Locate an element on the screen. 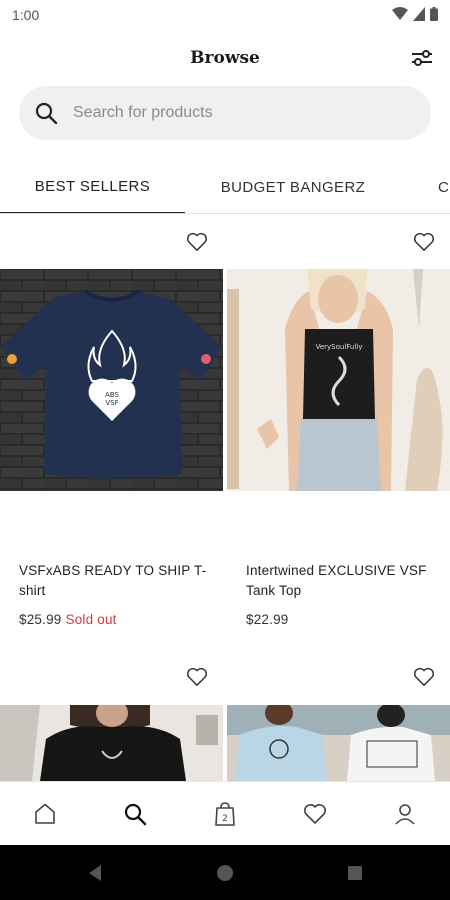 Image resolution: width=450 pixels, height=900 pixels. tab-best-sellers: BEST SELLERS is located at coordinates (92, 186).